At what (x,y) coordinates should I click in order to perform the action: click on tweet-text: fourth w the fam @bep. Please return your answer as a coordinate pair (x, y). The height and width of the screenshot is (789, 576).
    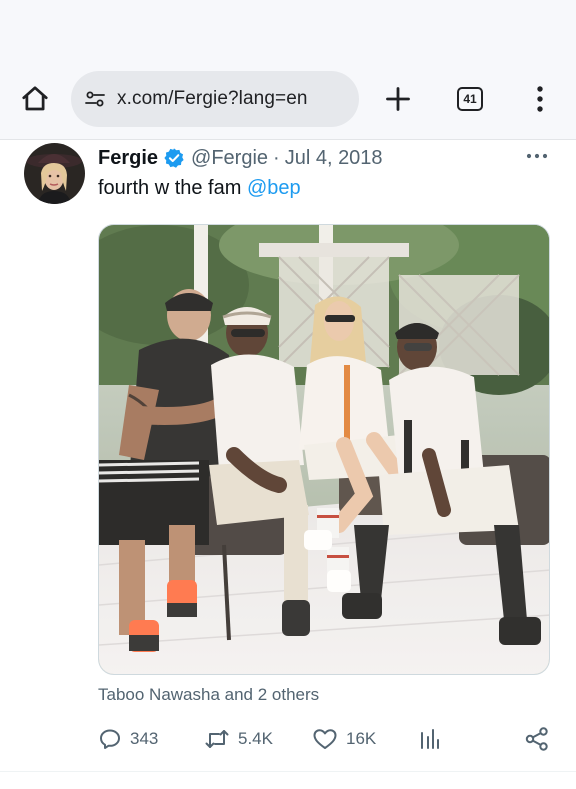
    Looking at the image, I should click on (199, 188).